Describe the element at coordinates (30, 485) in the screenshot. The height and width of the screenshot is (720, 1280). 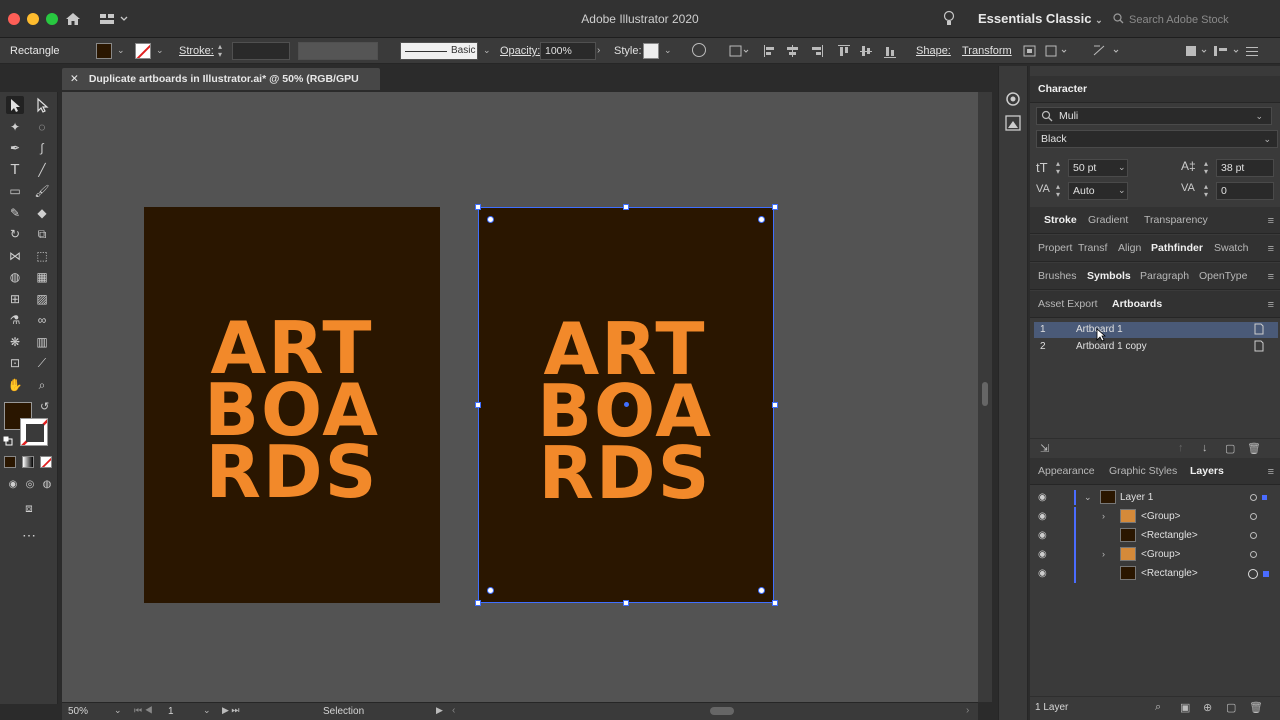
I see `draw-behind-icon: ◎` at that location.